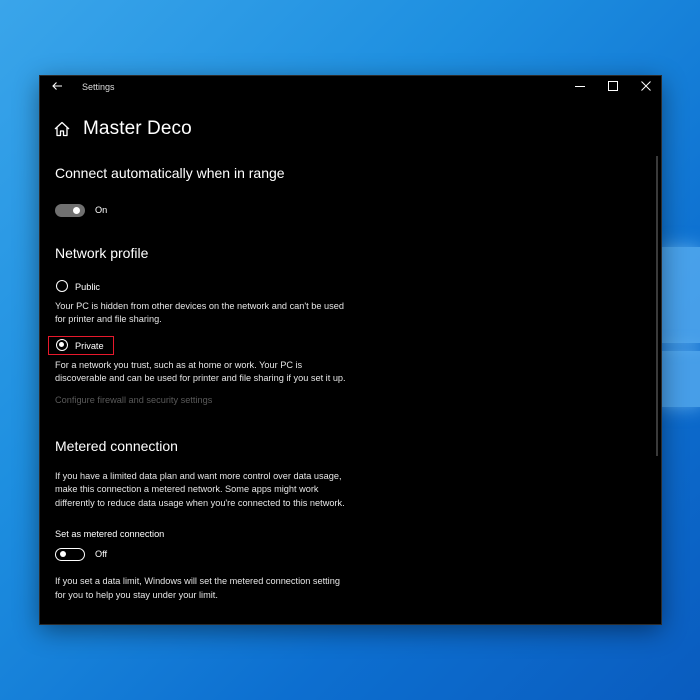 This screenshot has height=700, width=700. Describe the element at coordinates (108, 319) in the screenshot. I see `public-description-line-2: for printer and file sharing.` at that location.